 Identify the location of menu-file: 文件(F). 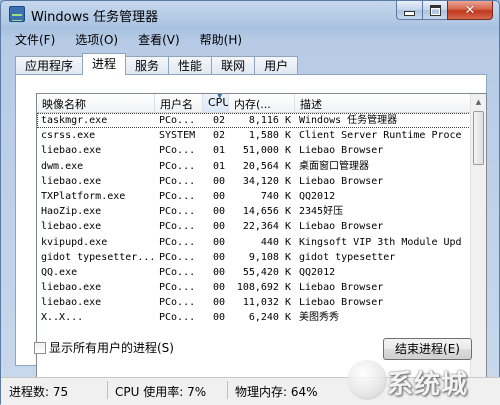
(35, 39).